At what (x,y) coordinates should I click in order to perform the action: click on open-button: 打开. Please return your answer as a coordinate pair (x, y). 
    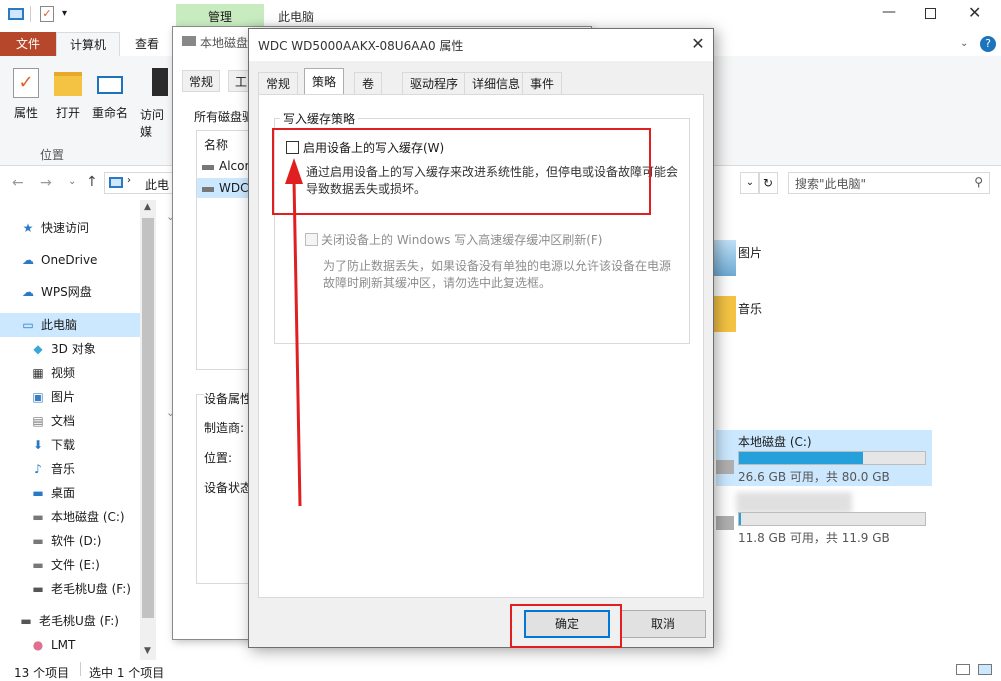
    Looking at the image, I should click on (68, 92).